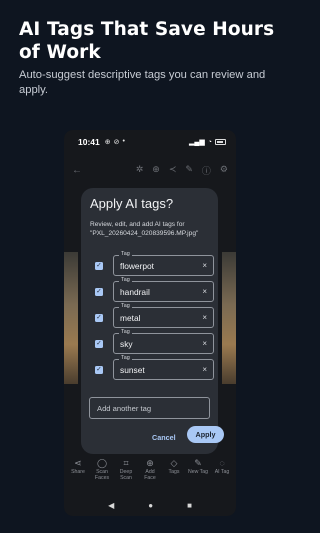  I want to click on photo-edge-left, so click(71, 318).